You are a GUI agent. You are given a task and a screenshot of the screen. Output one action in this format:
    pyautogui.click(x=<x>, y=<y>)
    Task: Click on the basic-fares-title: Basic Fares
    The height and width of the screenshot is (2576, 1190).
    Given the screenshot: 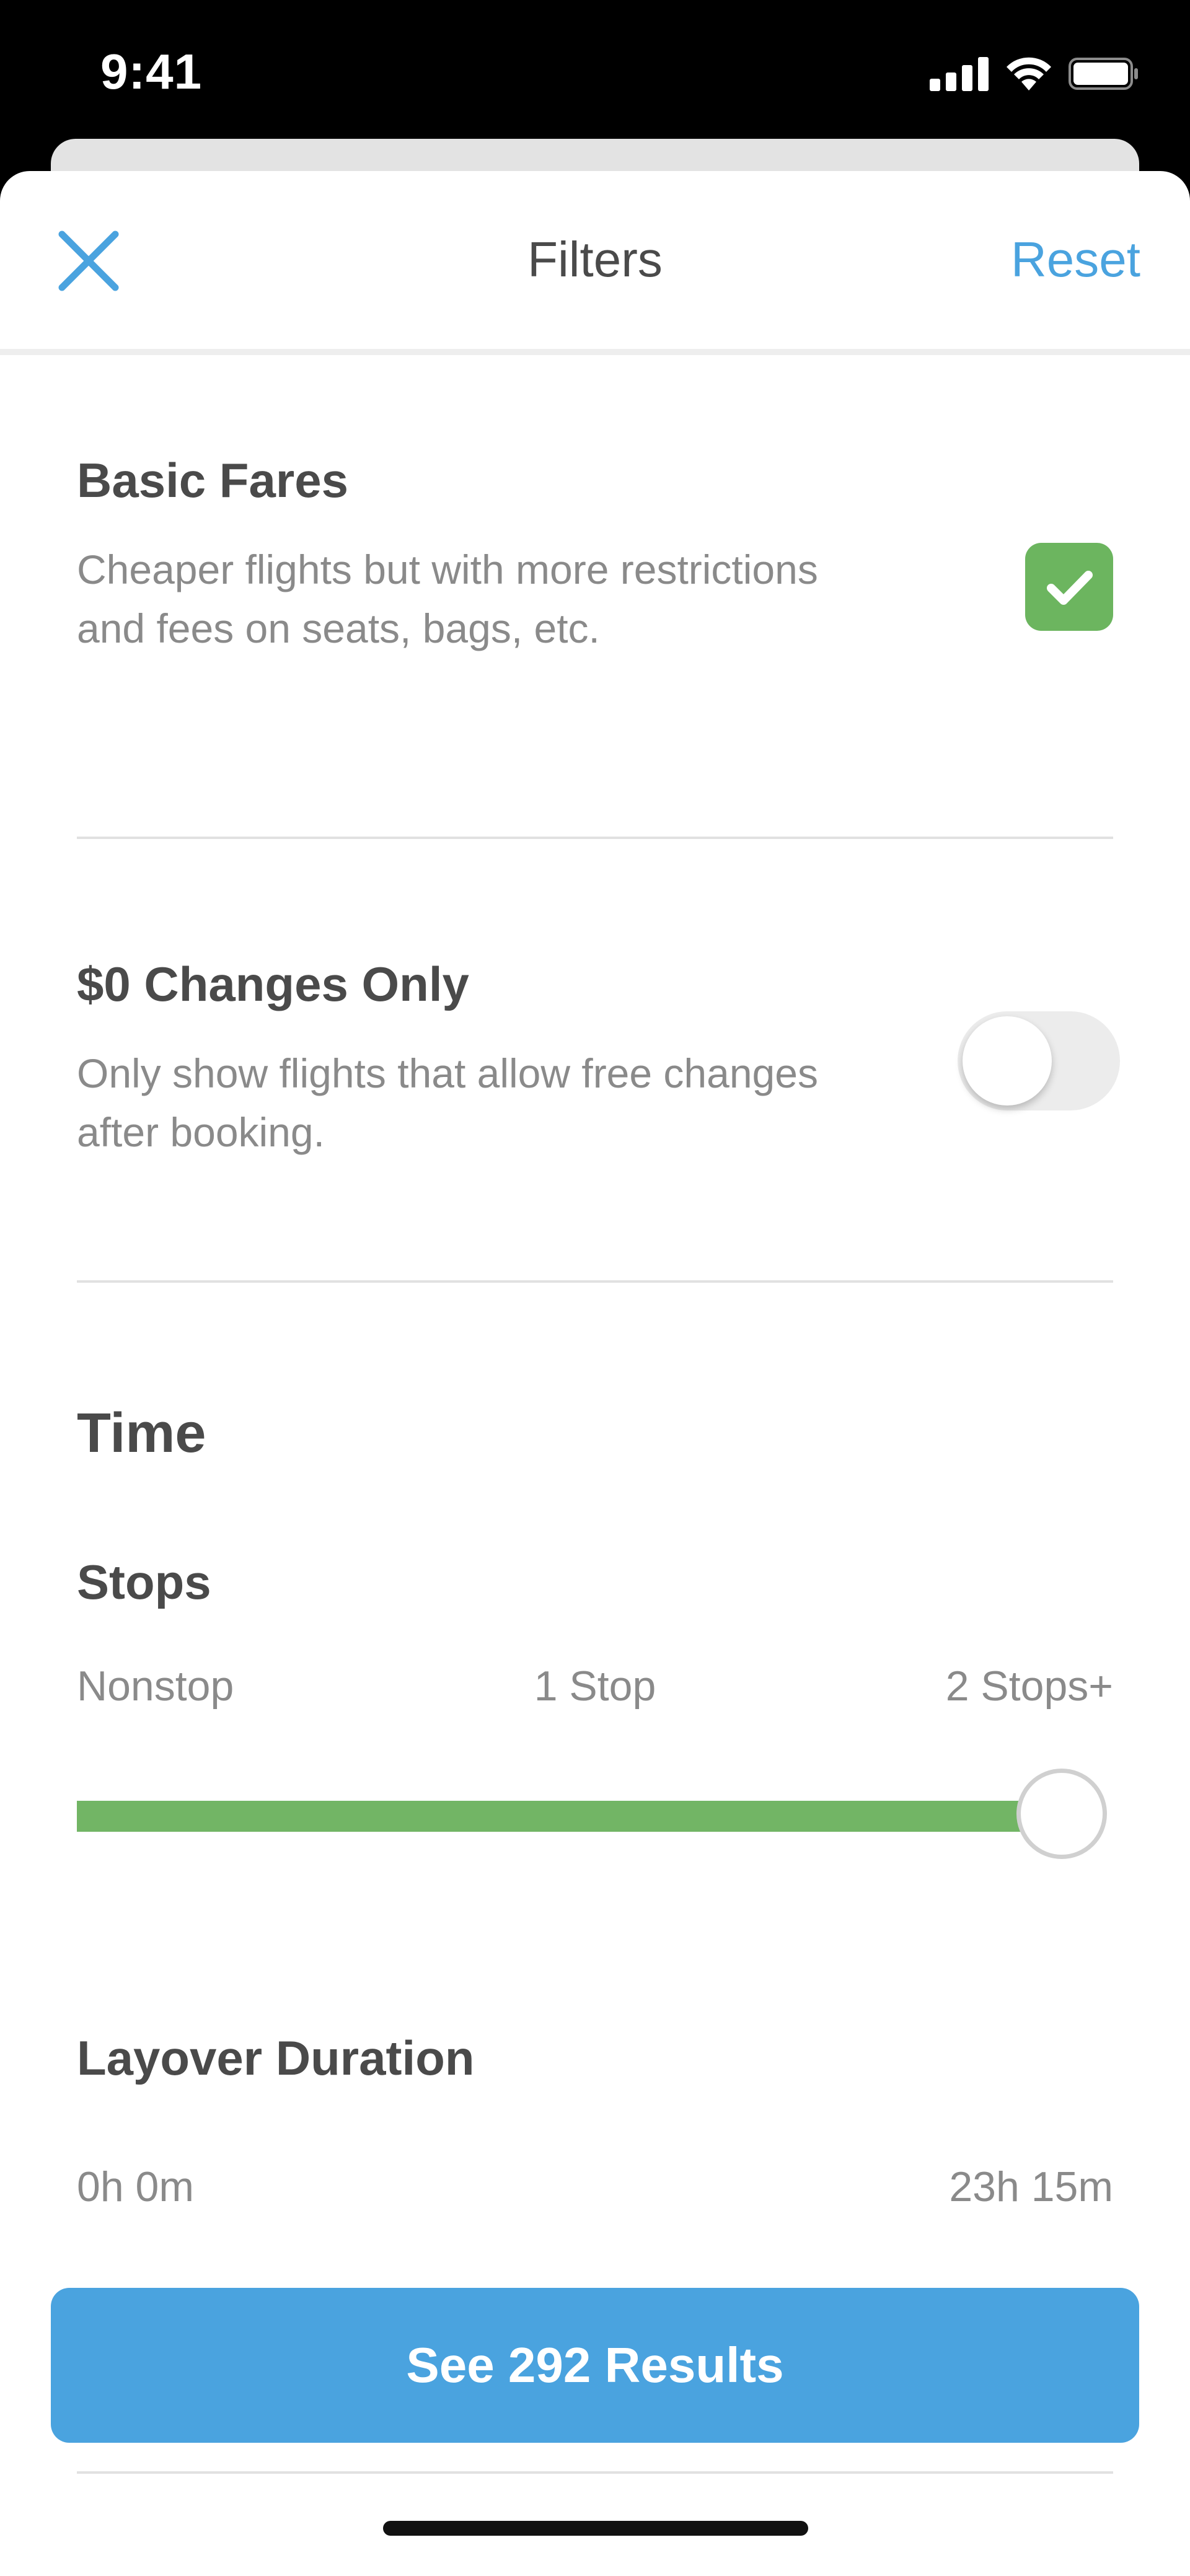 What is the action you would take?
    pyautogui.click(x=212, y=481)
    